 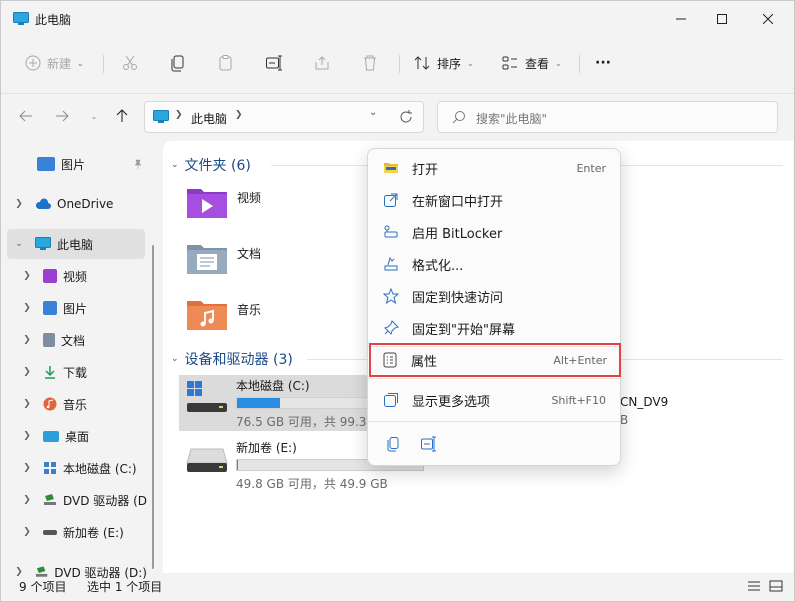 I want to click on menu-item-shortcut: Shift+F10, so click(x=578, y=400).